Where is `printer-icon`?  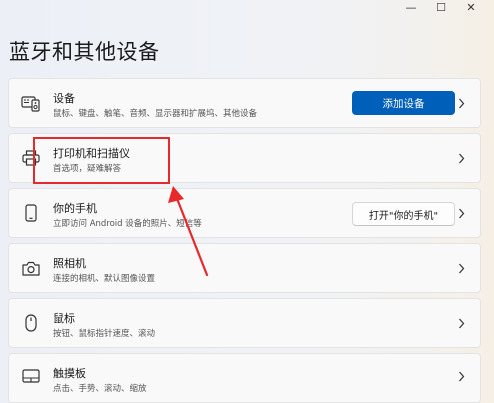 printer-icon is located at coordinates (31, 158).